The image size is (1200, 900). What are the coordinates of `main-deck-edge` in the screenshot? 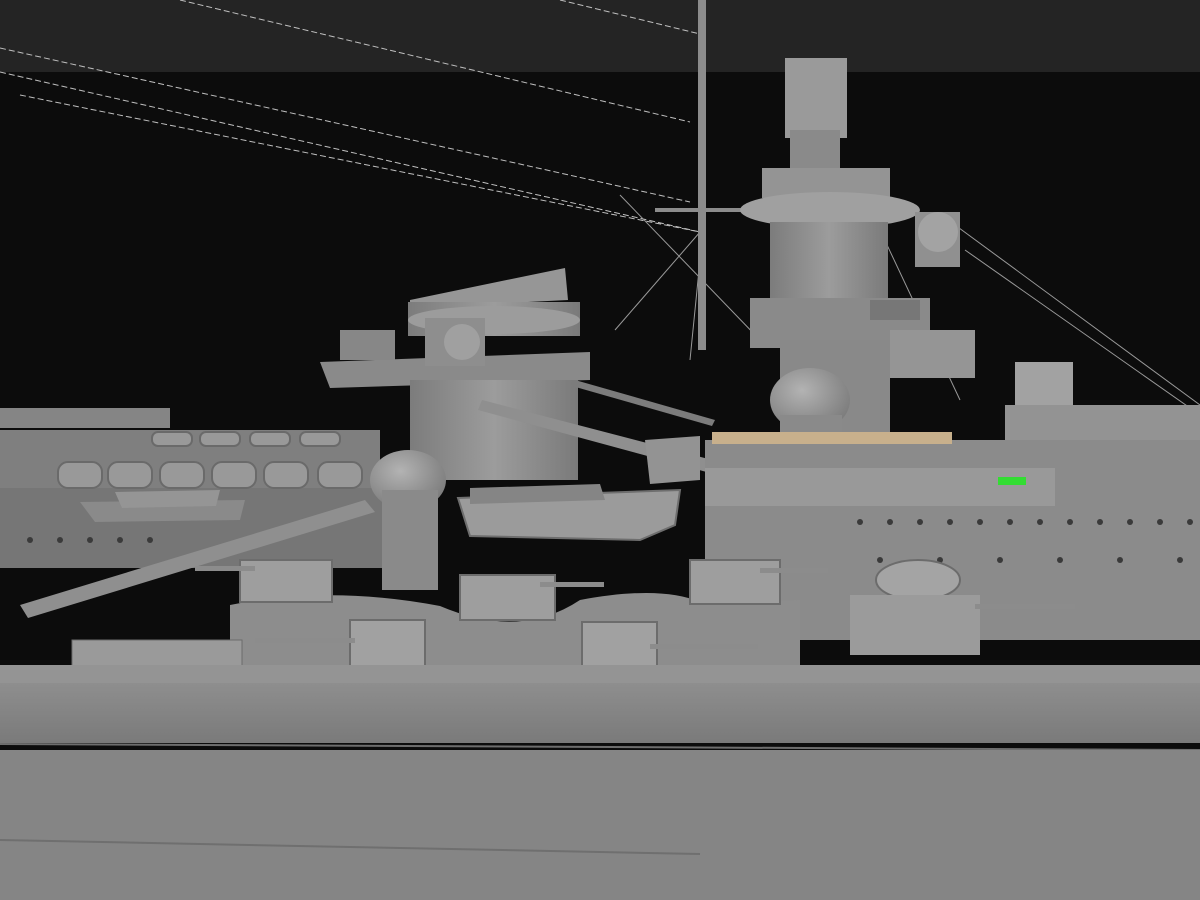 It's located at (600, 674).